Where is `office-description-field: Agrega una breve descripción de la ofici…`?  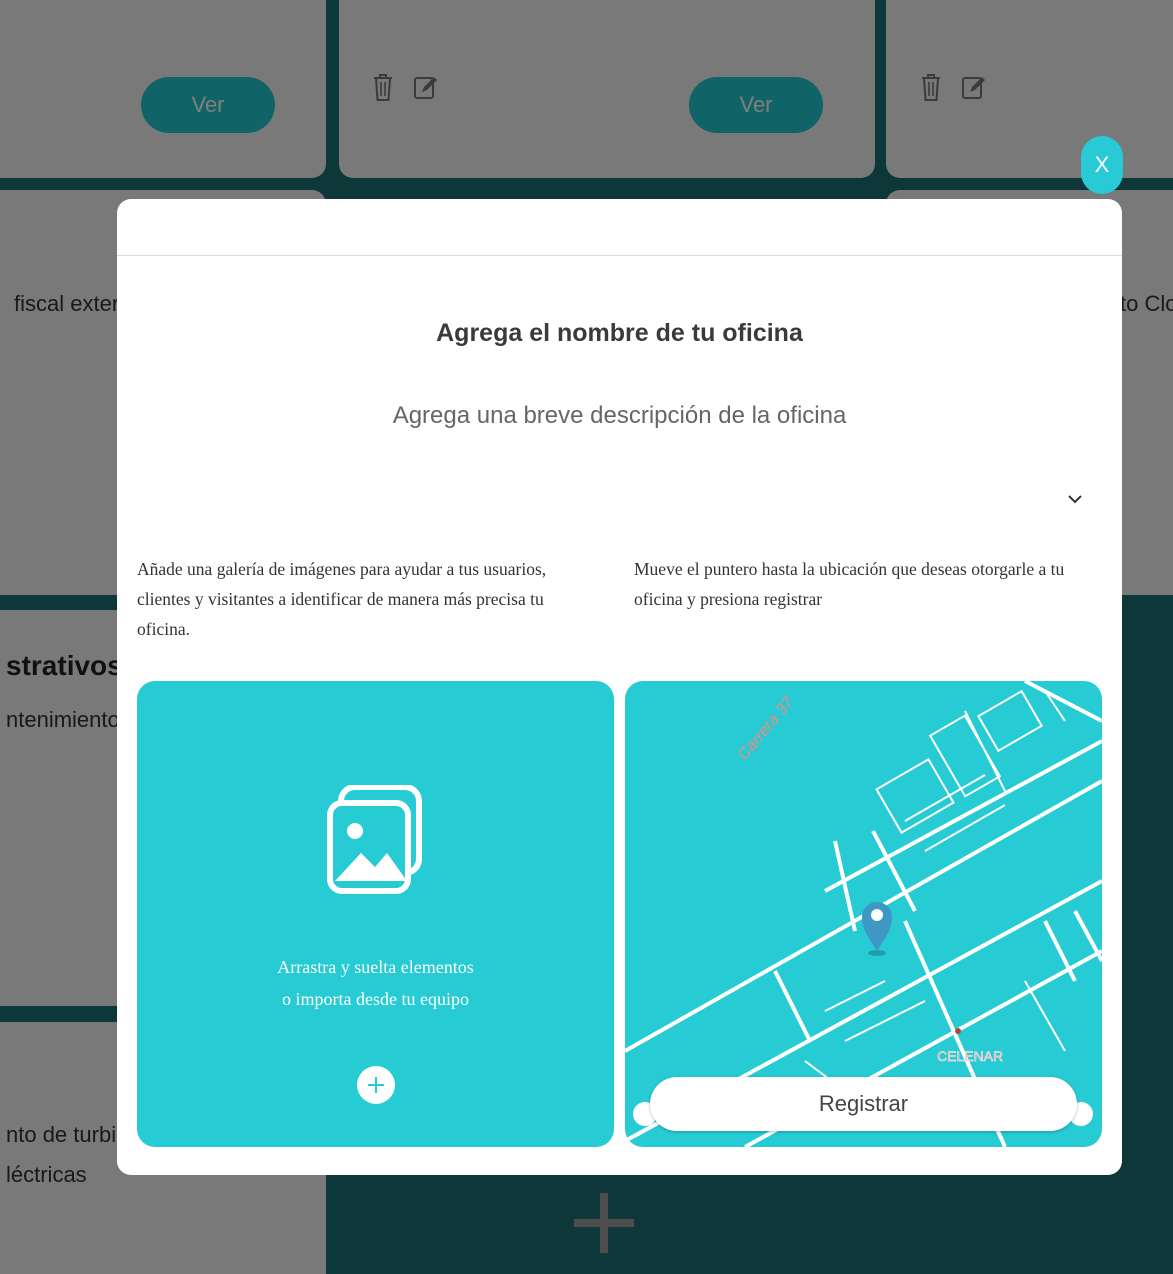 office-description-field: Agrega una breve descripción de la ofici… is located at coordinates (619, 416).